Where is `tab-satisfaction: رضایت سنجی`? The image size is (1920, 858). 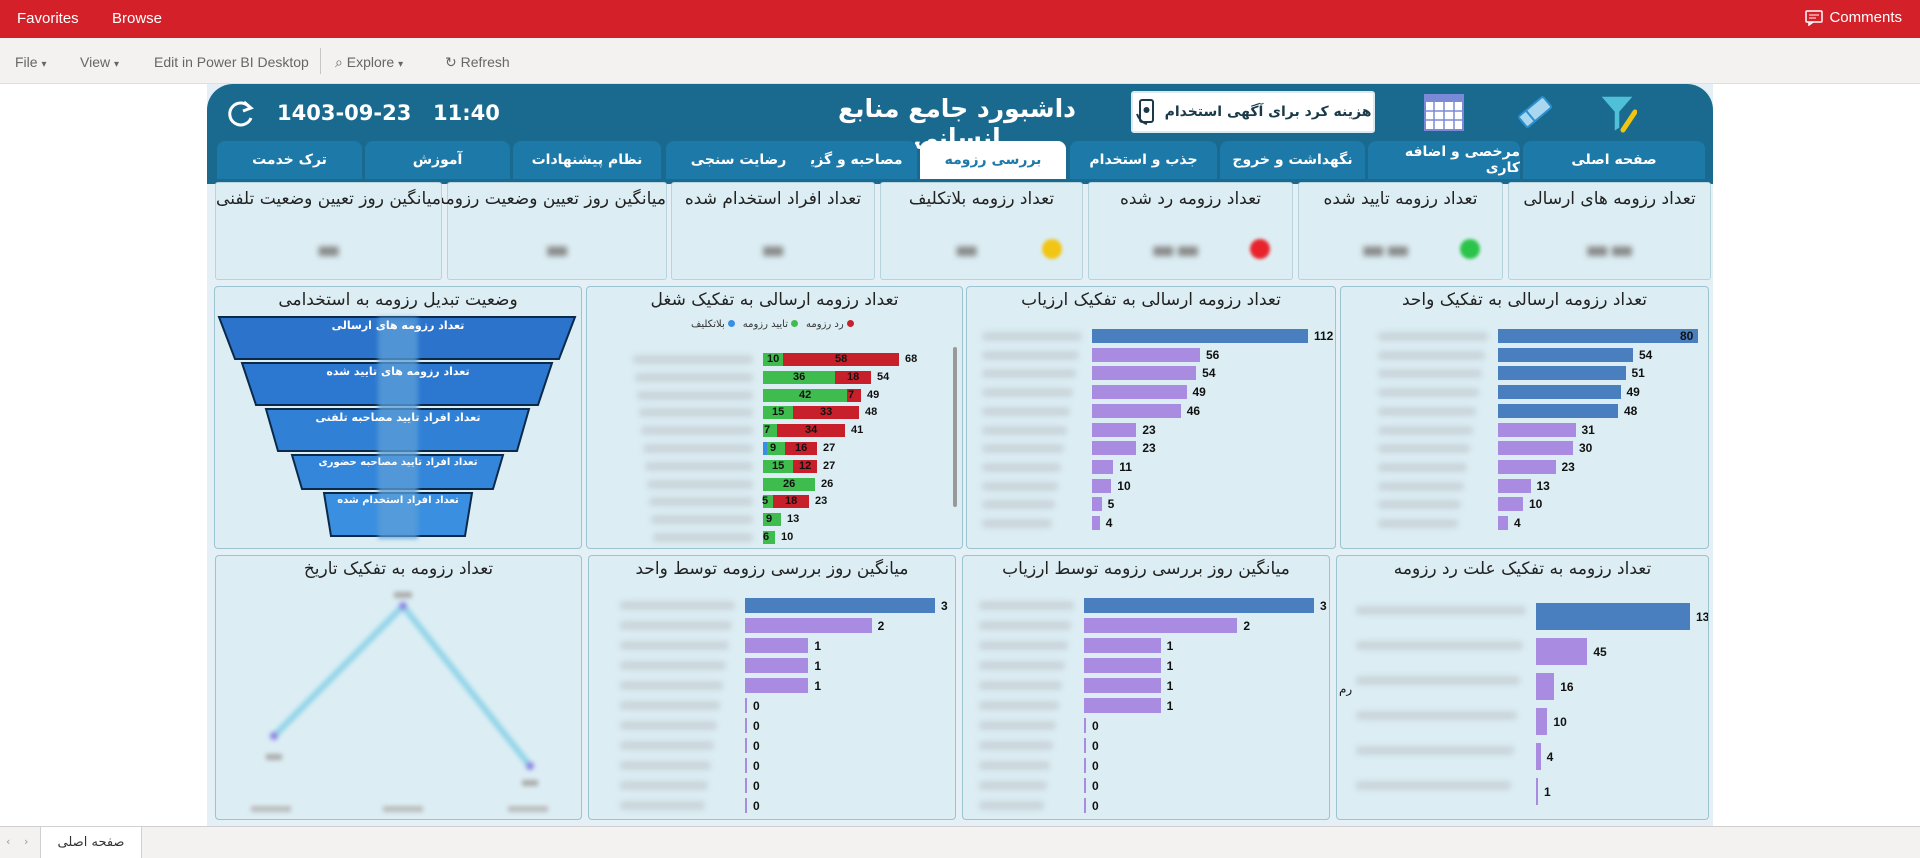
tab-satisfaction: رضایت سنجی is located at coordinates (738, 160).